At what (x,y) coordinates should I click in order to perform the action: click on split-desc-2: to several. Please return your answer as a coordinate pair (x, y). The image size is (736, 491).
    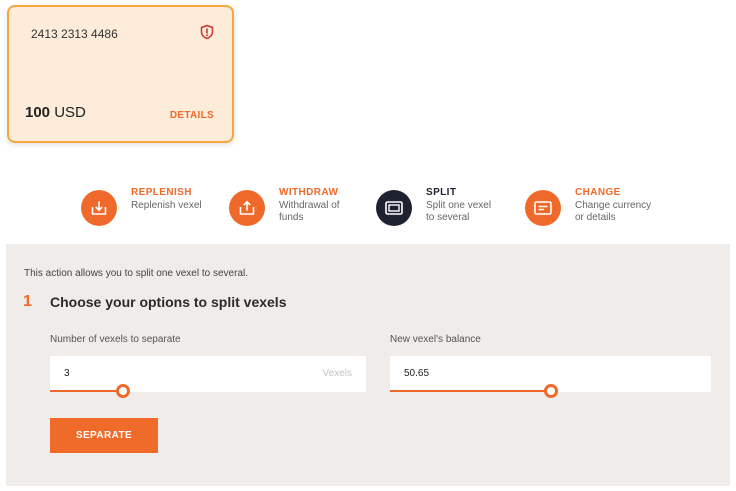
    Looking at the image, I should click on (448, 217).